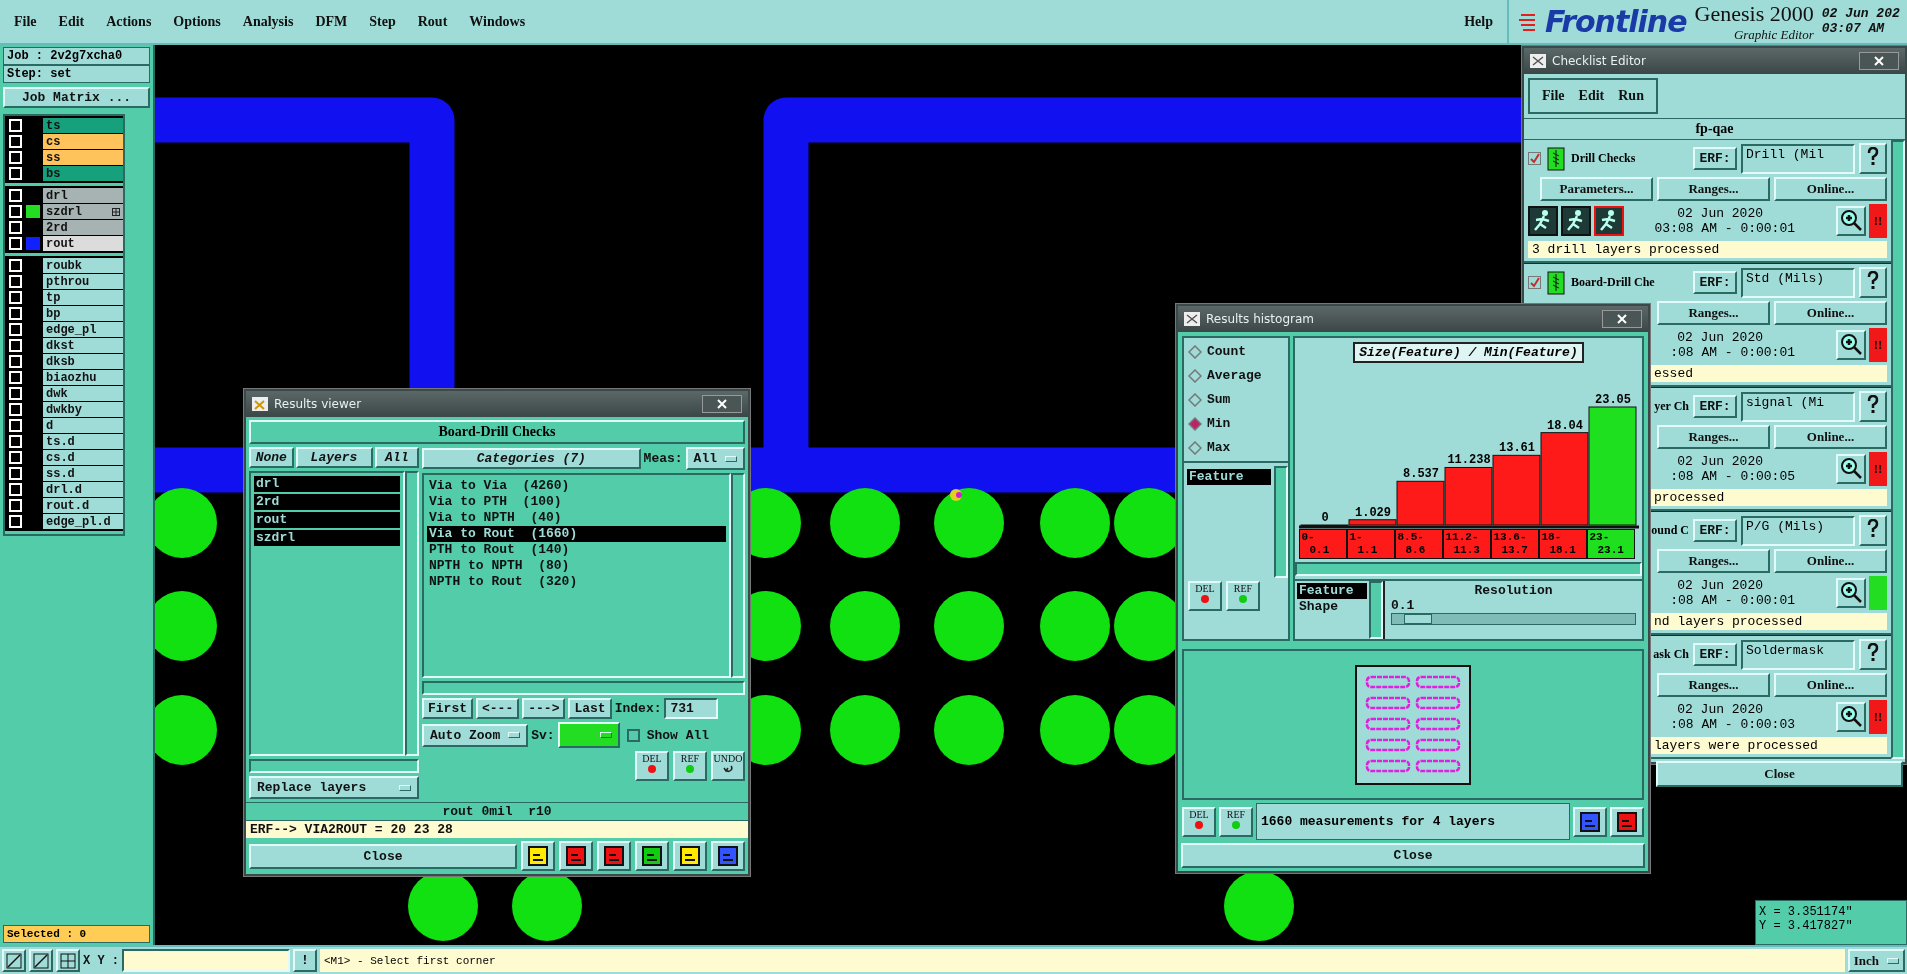  I want to click on mode-option: Sum, so click(1219, 399).